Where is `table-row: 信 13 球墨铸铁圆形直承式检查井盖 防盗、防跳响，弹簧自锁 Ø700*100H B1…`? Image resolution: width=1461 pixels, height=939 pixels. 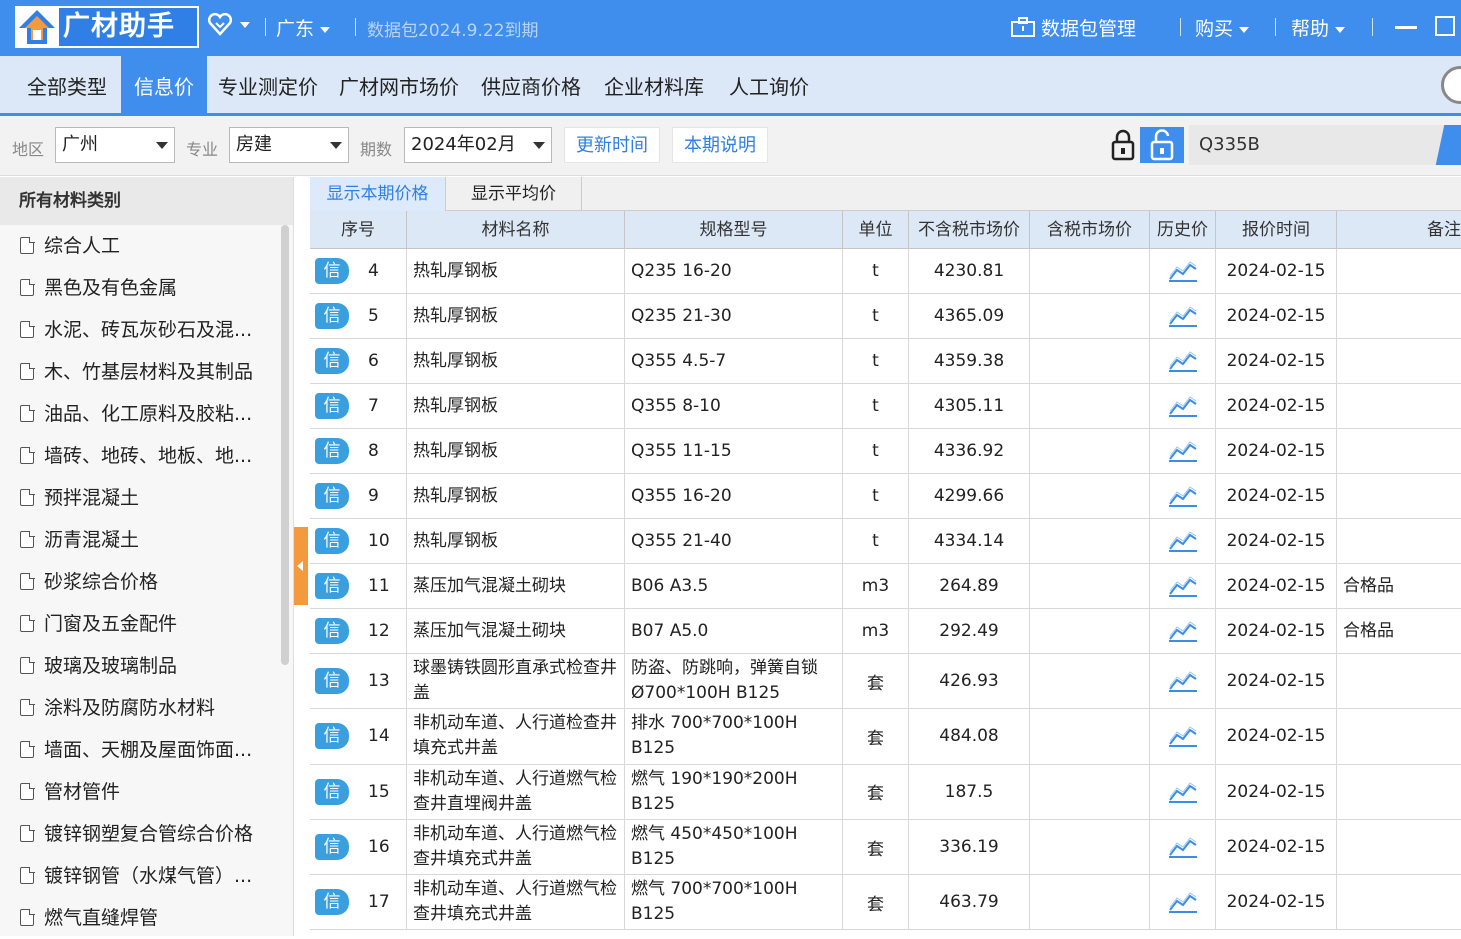
table-row: 信 13 球墨铸铁圆形直承式检查井盖 防盗、防跳响，弹簧自锁 Ø700*100H B1… is located at coordinates (885, 682).